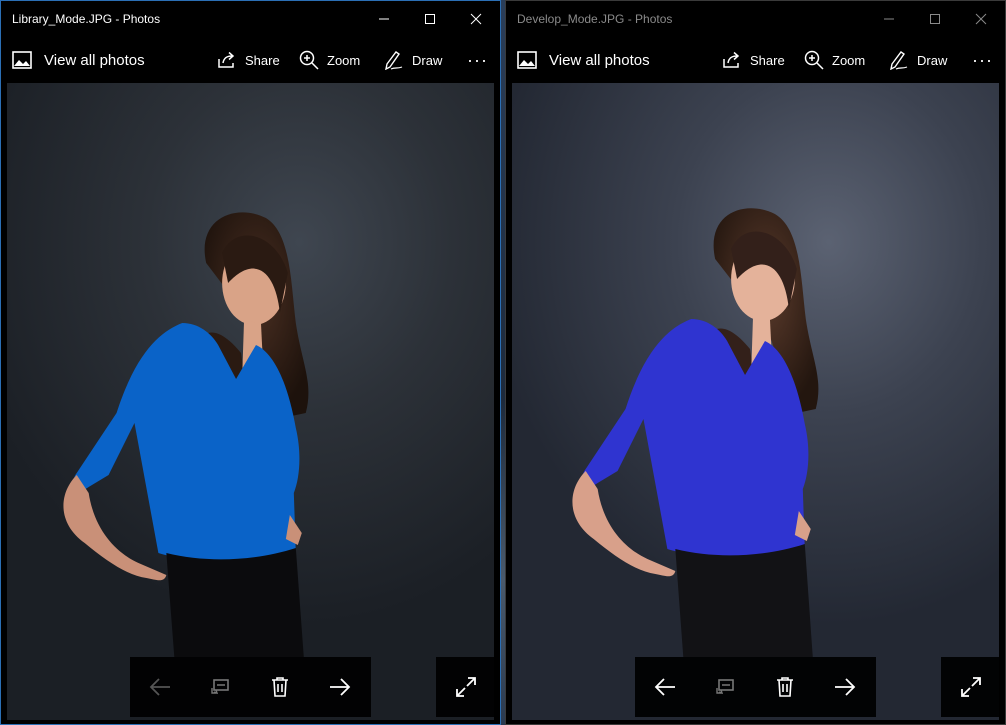  I want to click on title-bar: Develop_Mode.JPG - Photos, so click(755, 19).